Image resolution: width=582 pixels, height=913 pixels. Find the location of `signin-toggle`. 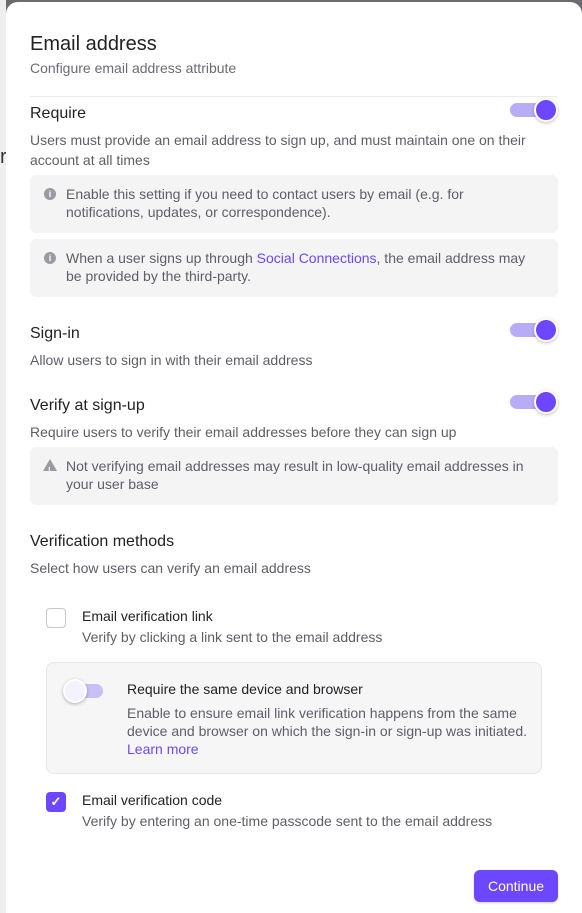

signin-toggle is located at coordinates (534, 330).